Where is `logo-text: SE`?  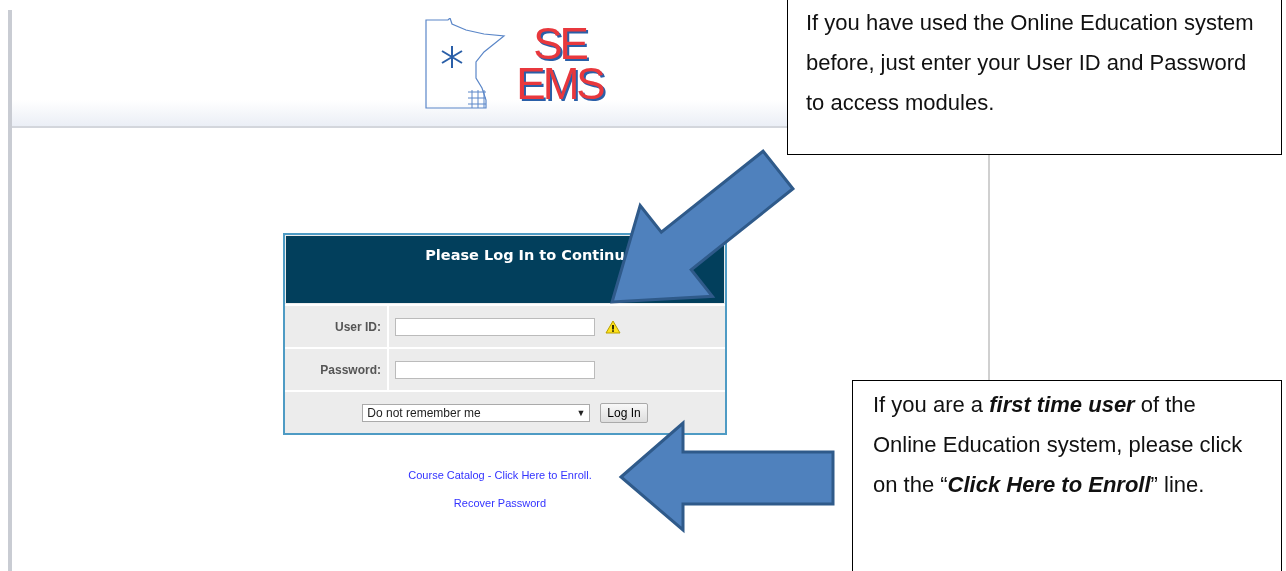 logo-text: SE is located at coordinates (559, 44).